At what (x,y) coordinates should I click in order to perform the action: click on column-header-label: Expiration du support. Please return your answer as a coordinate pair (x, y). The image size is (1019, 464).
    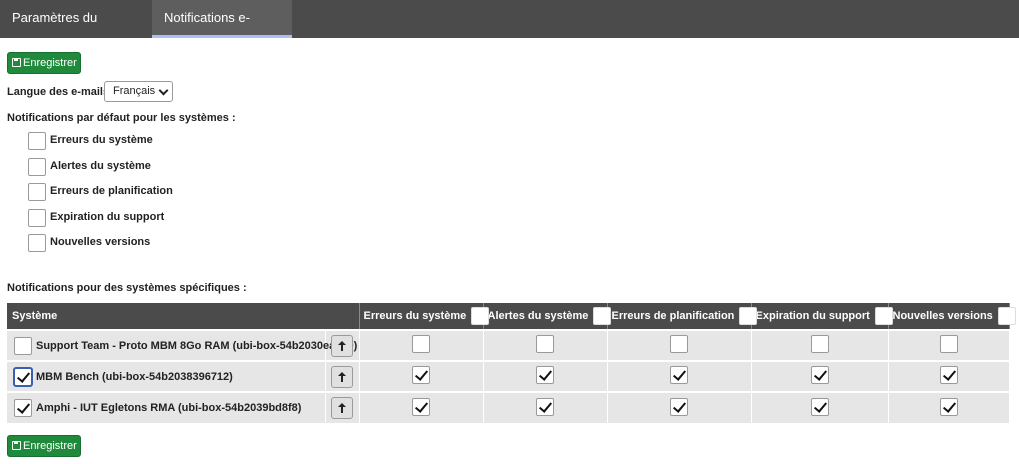
    Looking at the image, I should click on (812, 315).